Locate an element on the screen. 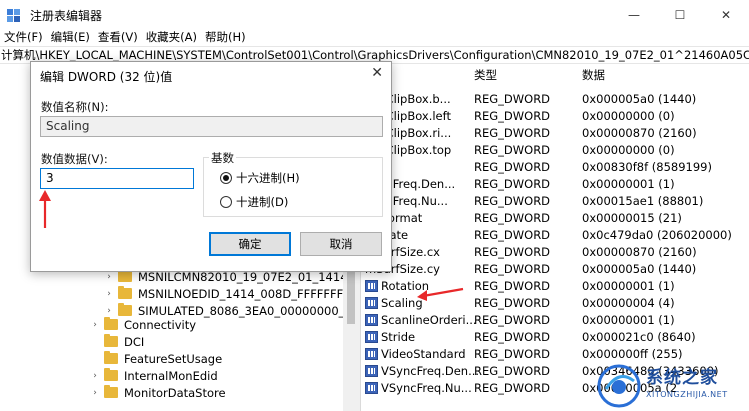 The width and height of the screenshot is (749, 411). table-row: wmClipBox.top REG_DWORD 0x00000000 (0) is located at coordinates (555, 149).